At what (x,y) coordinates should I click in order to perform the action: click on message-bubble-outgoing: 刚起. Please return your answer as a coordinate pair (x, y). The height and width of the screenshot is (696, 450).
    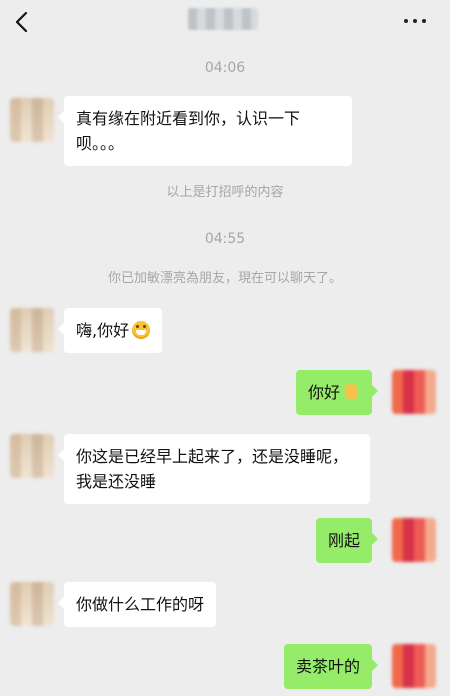
    Looking at the image, I should click on (347, 540).